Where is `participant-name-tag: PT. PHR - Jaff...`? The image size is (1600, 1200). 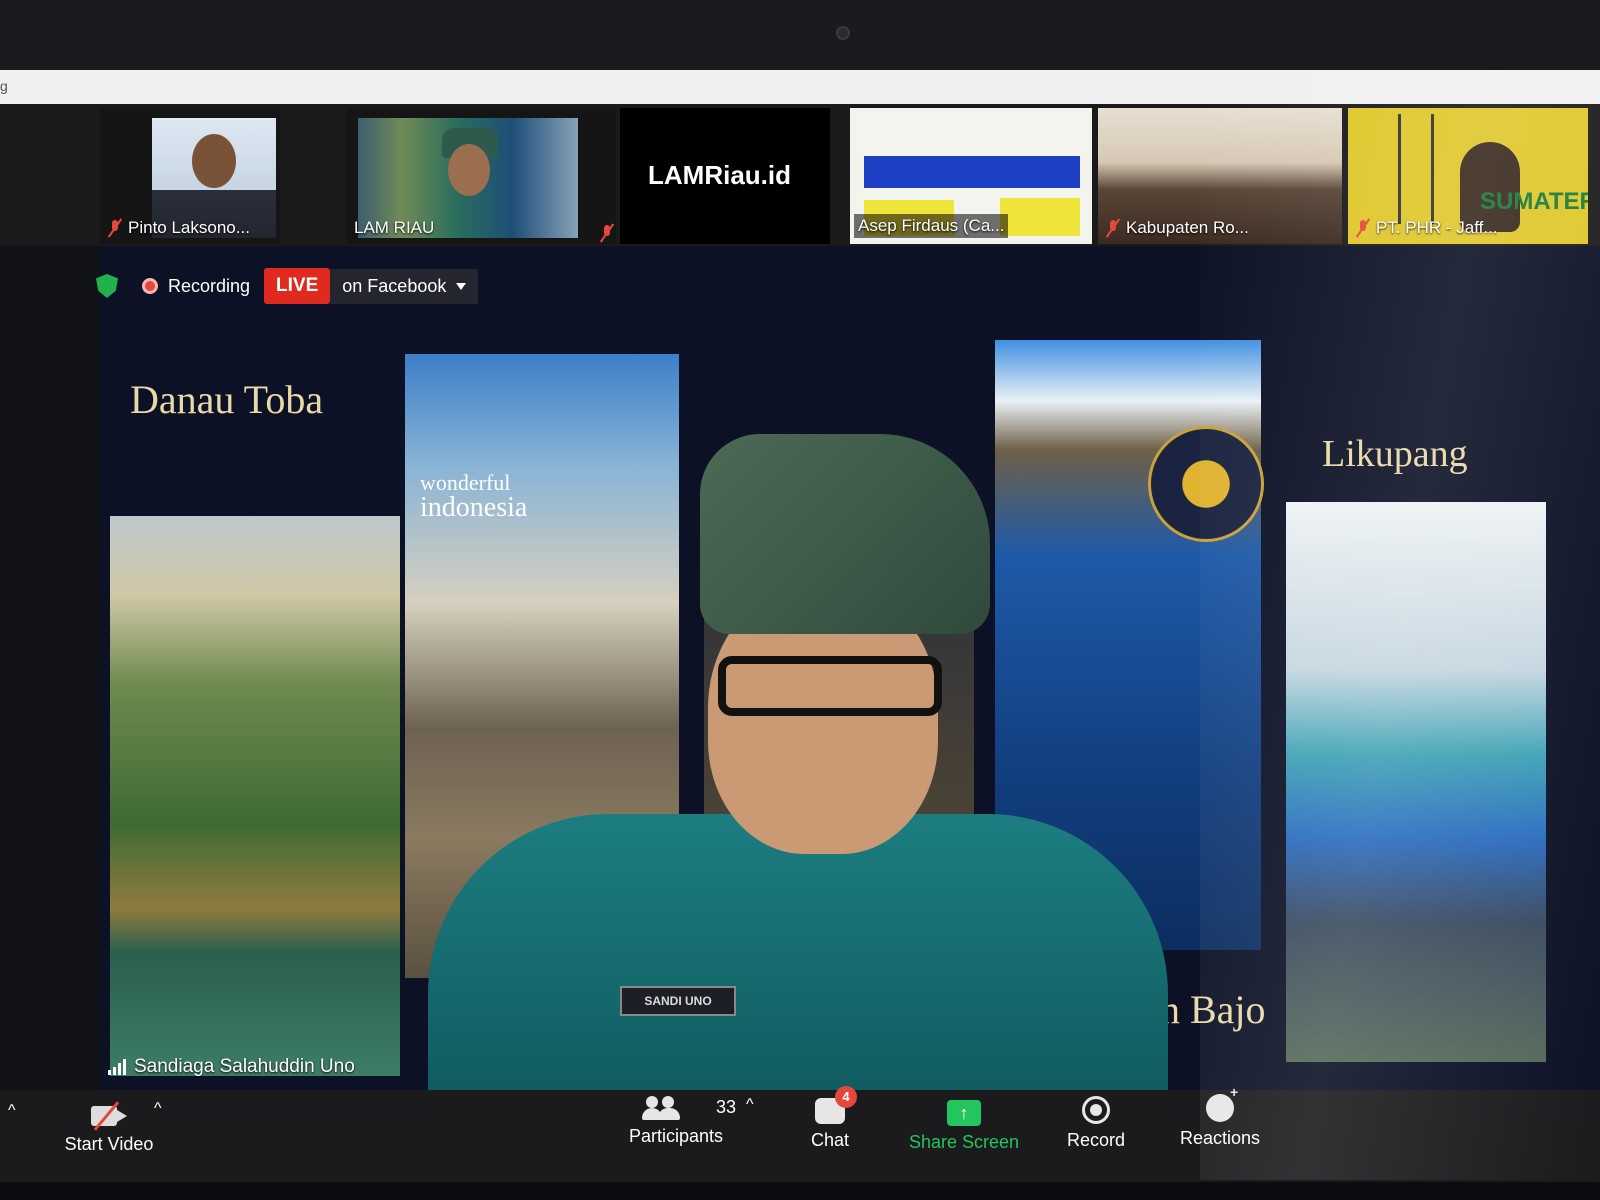 participant-name-tag: PT. PHR - Jaff... is located at coordinates (1427, 228).